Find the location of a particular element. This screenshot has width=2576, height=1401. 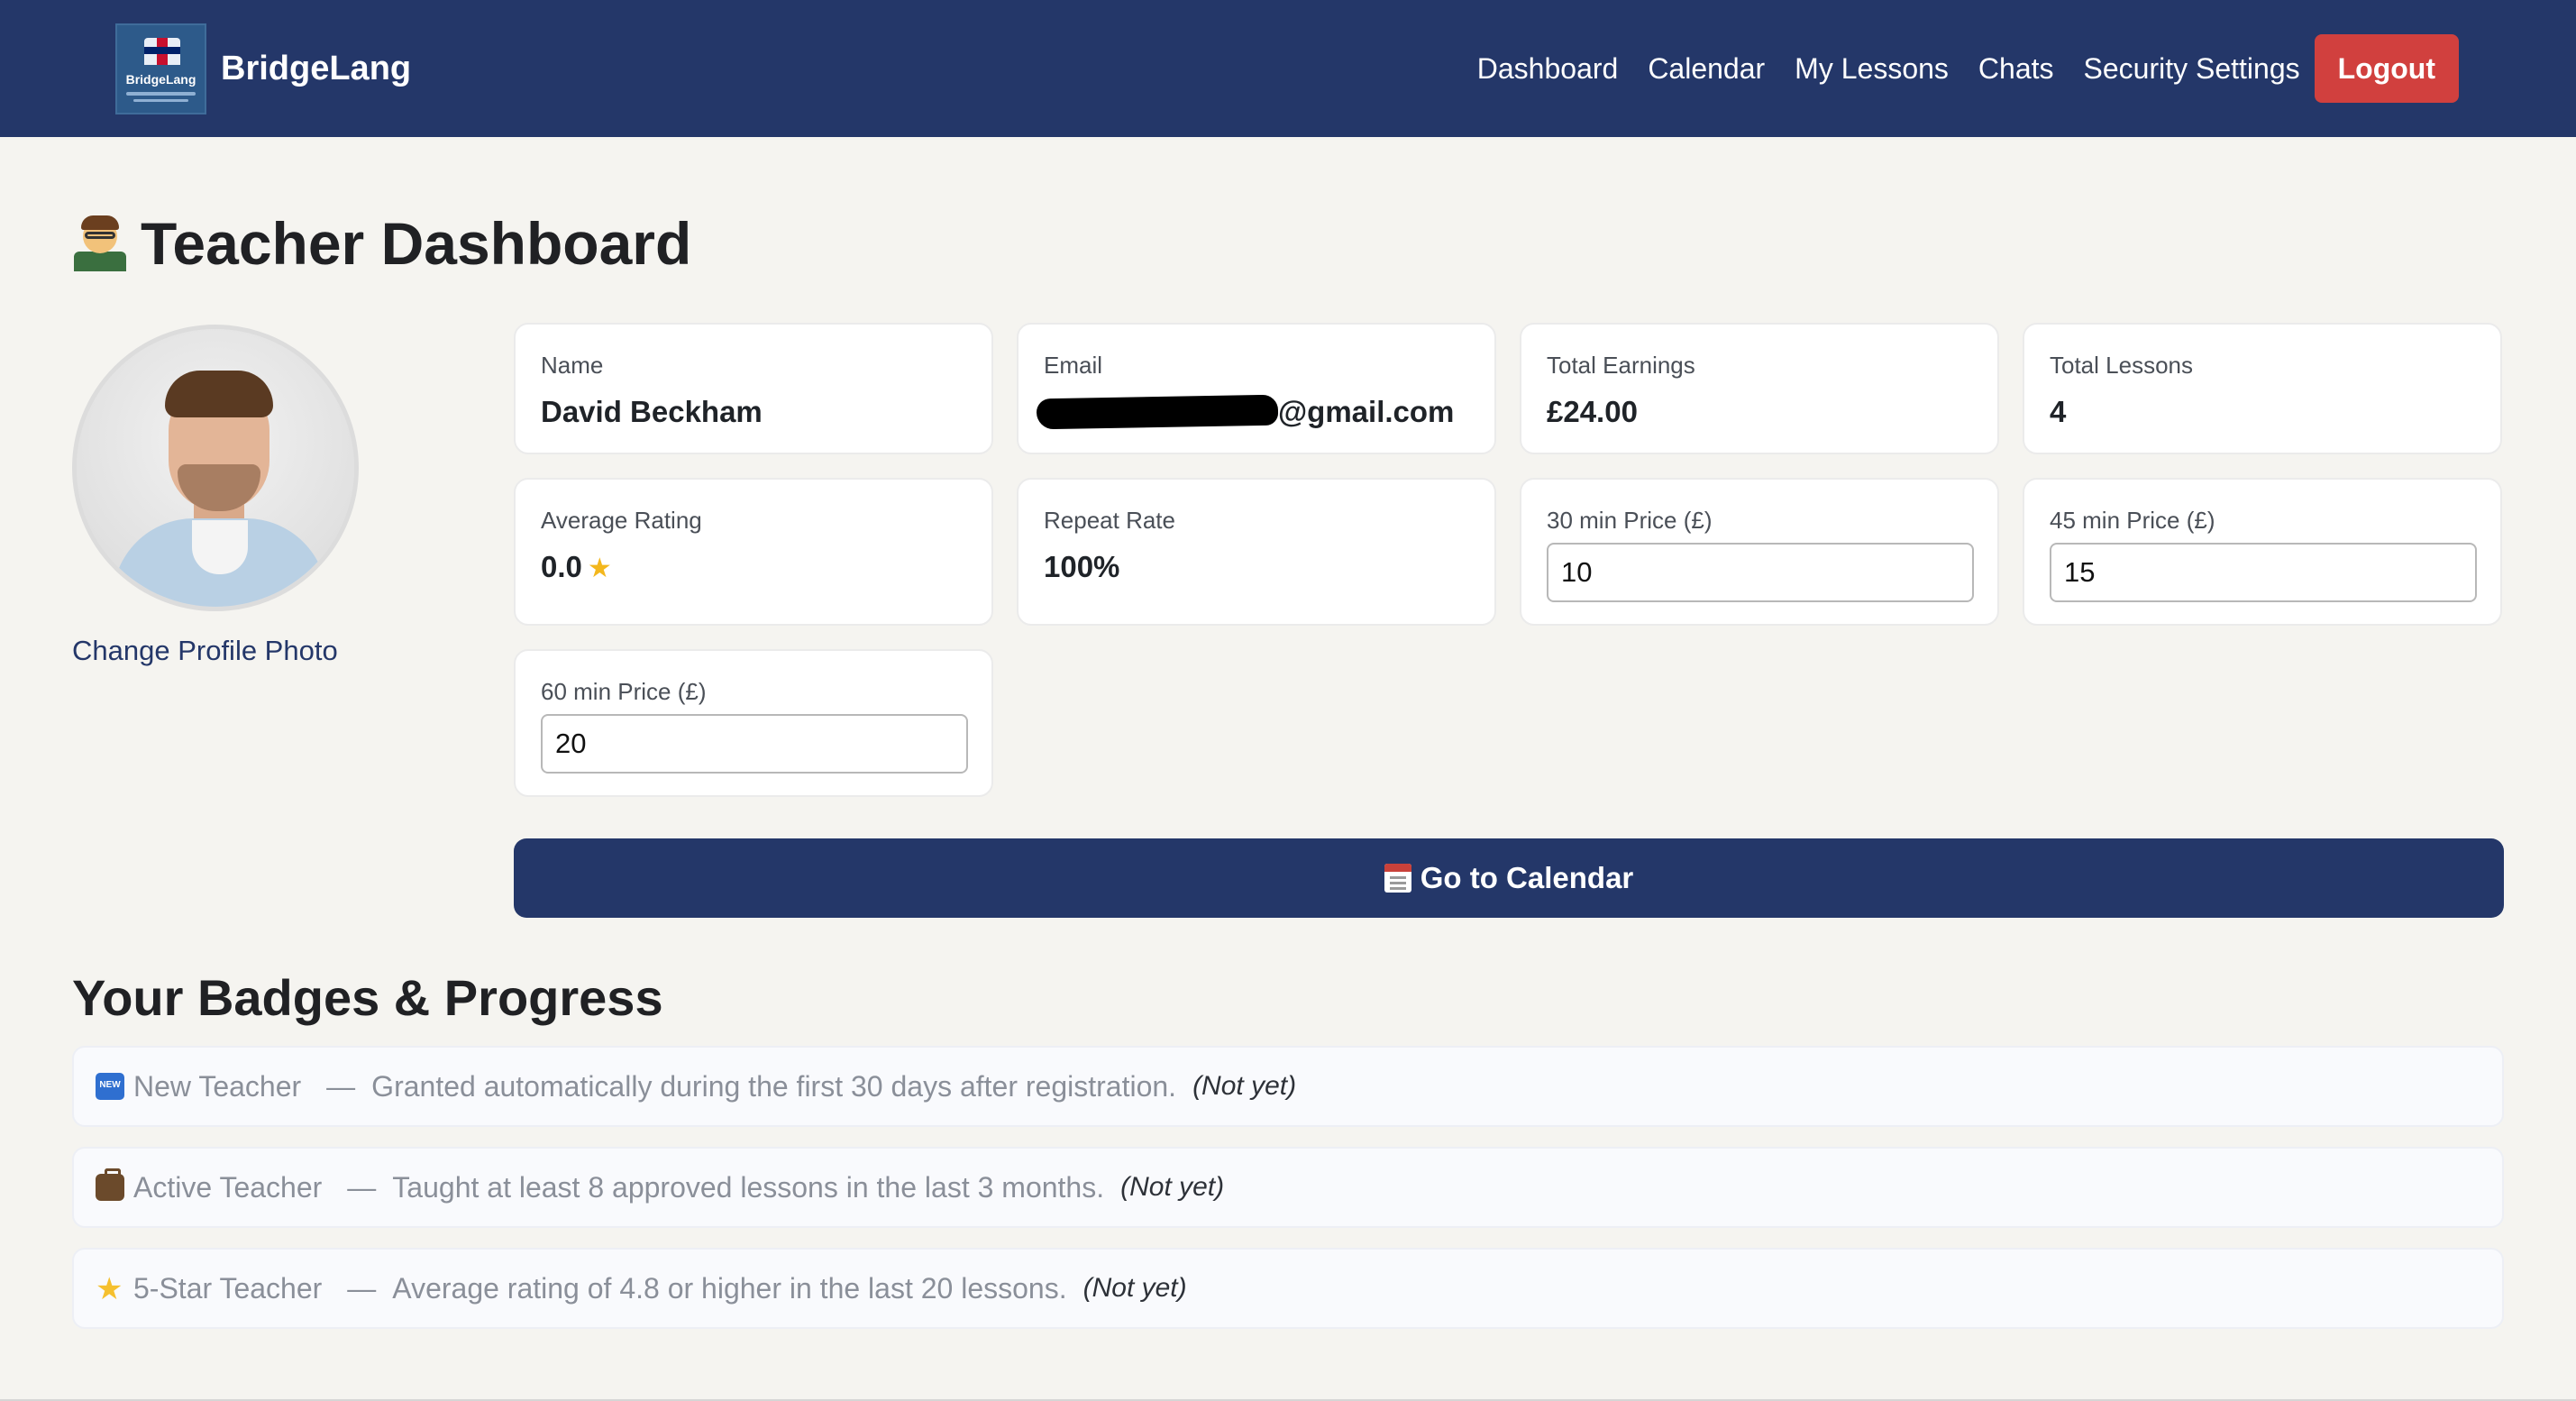

price-45-card: 45 min Price (£) is located at coordinates (2262, 552).